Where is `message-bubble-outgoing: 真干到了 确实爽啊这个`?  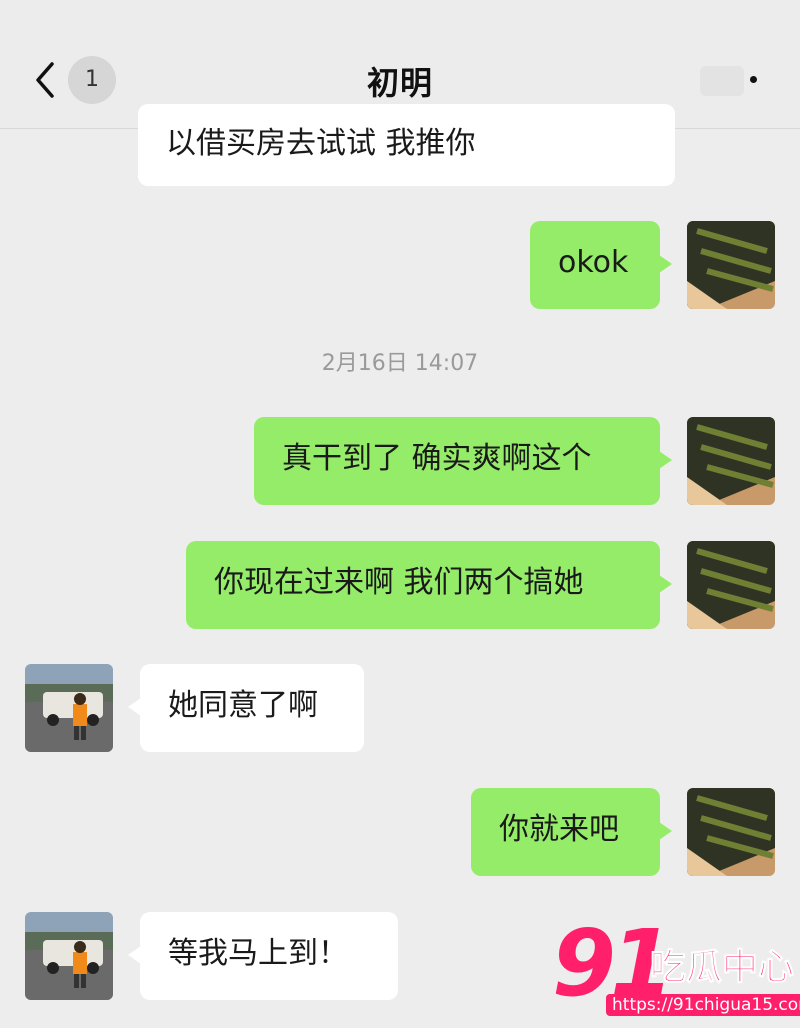
message-bubble-outgoing: 真干到了 确实爽啊这个 is located at coordinates (463, 461).